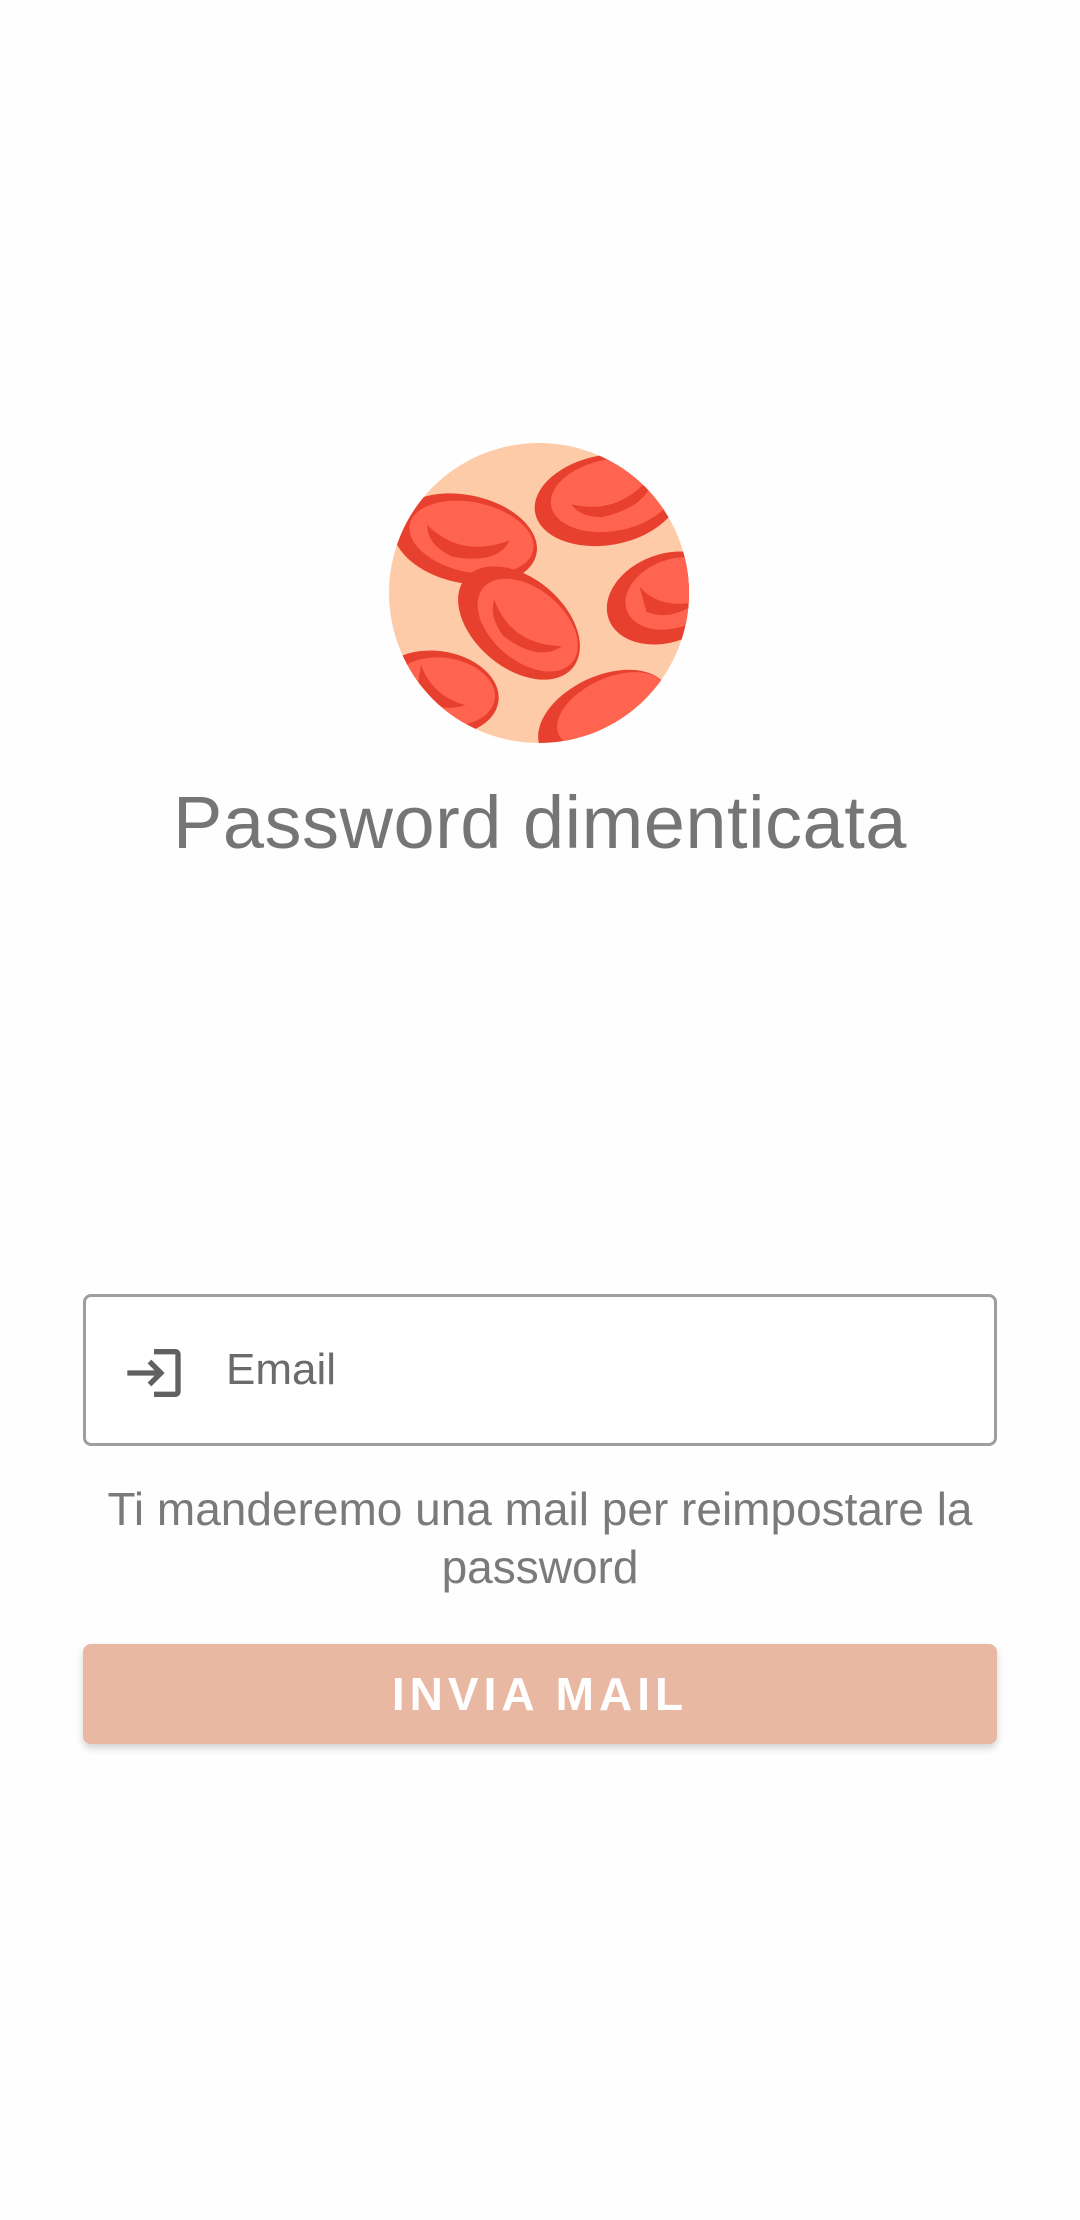  I want to click on email-field, so click(540, 1370).